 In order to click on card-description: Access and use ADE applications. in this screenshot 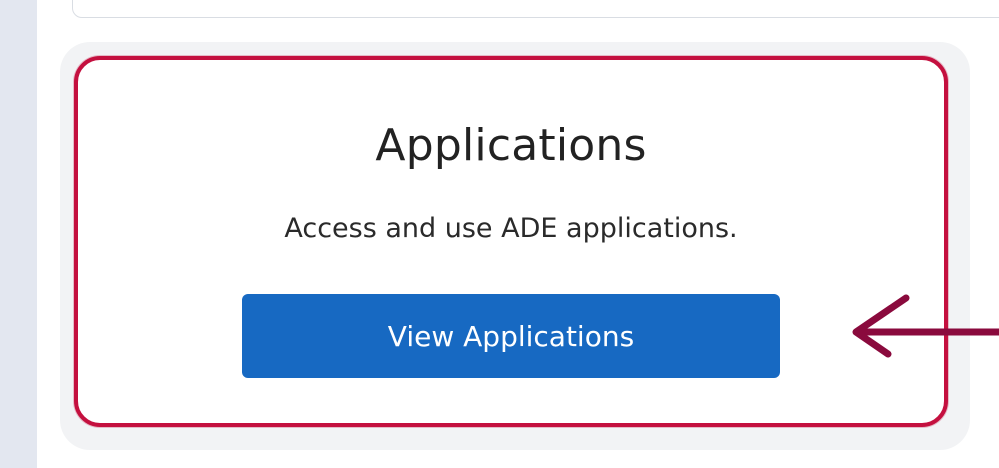, I will do `click(511, 228)`.